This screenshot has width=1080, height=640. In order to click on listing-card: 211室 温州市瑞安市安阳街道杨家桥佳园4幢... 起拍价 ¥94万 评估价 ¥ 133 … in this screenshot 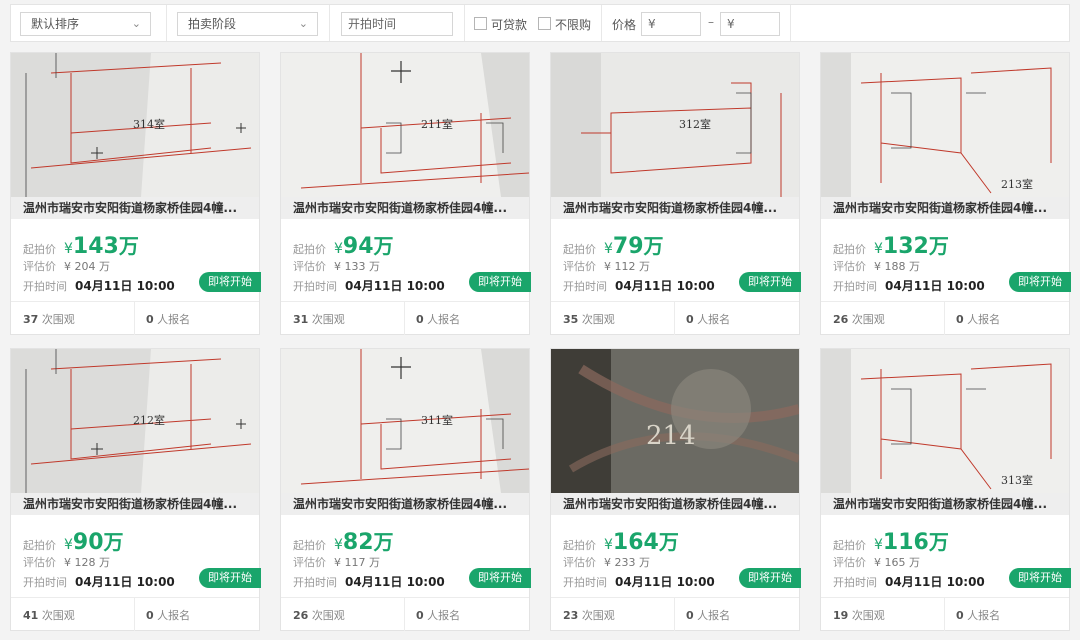, I will do `click(405, 193)`.